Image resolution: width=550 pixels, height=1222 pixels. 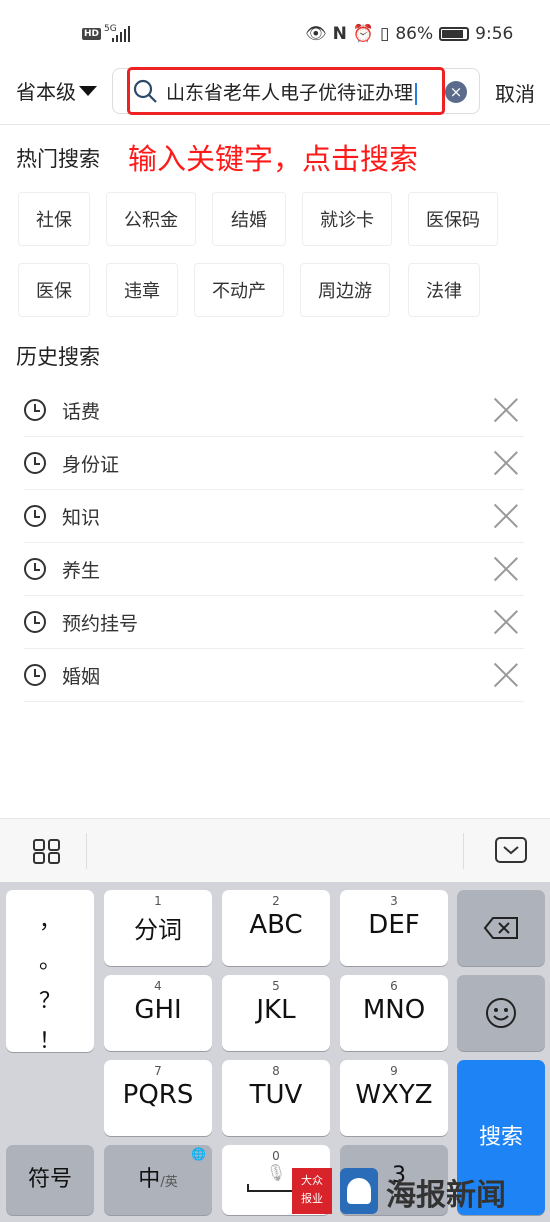 I want to click on key-label: TUV, so click(x=276, y=1095).